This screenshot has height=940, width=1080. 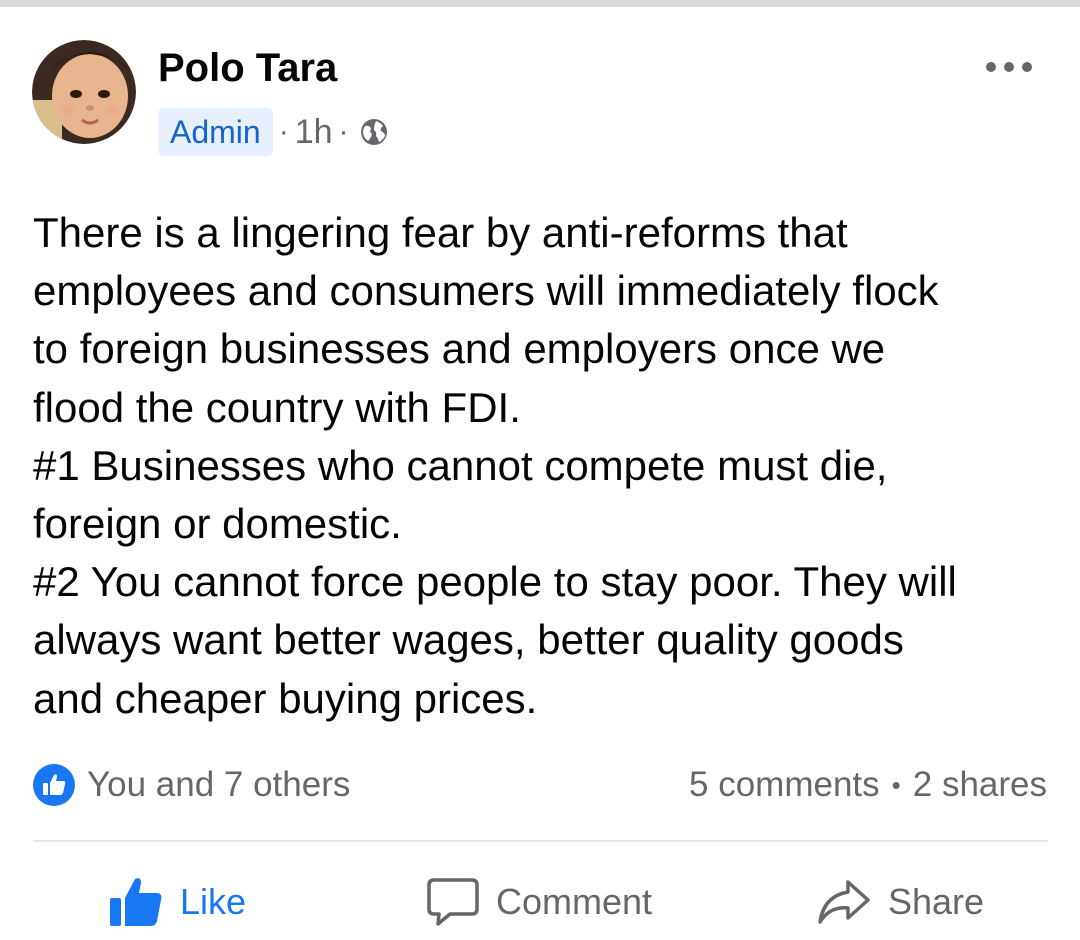 I want to click on post-body-line: flood the country with FDI., so click(x=277, y=407).